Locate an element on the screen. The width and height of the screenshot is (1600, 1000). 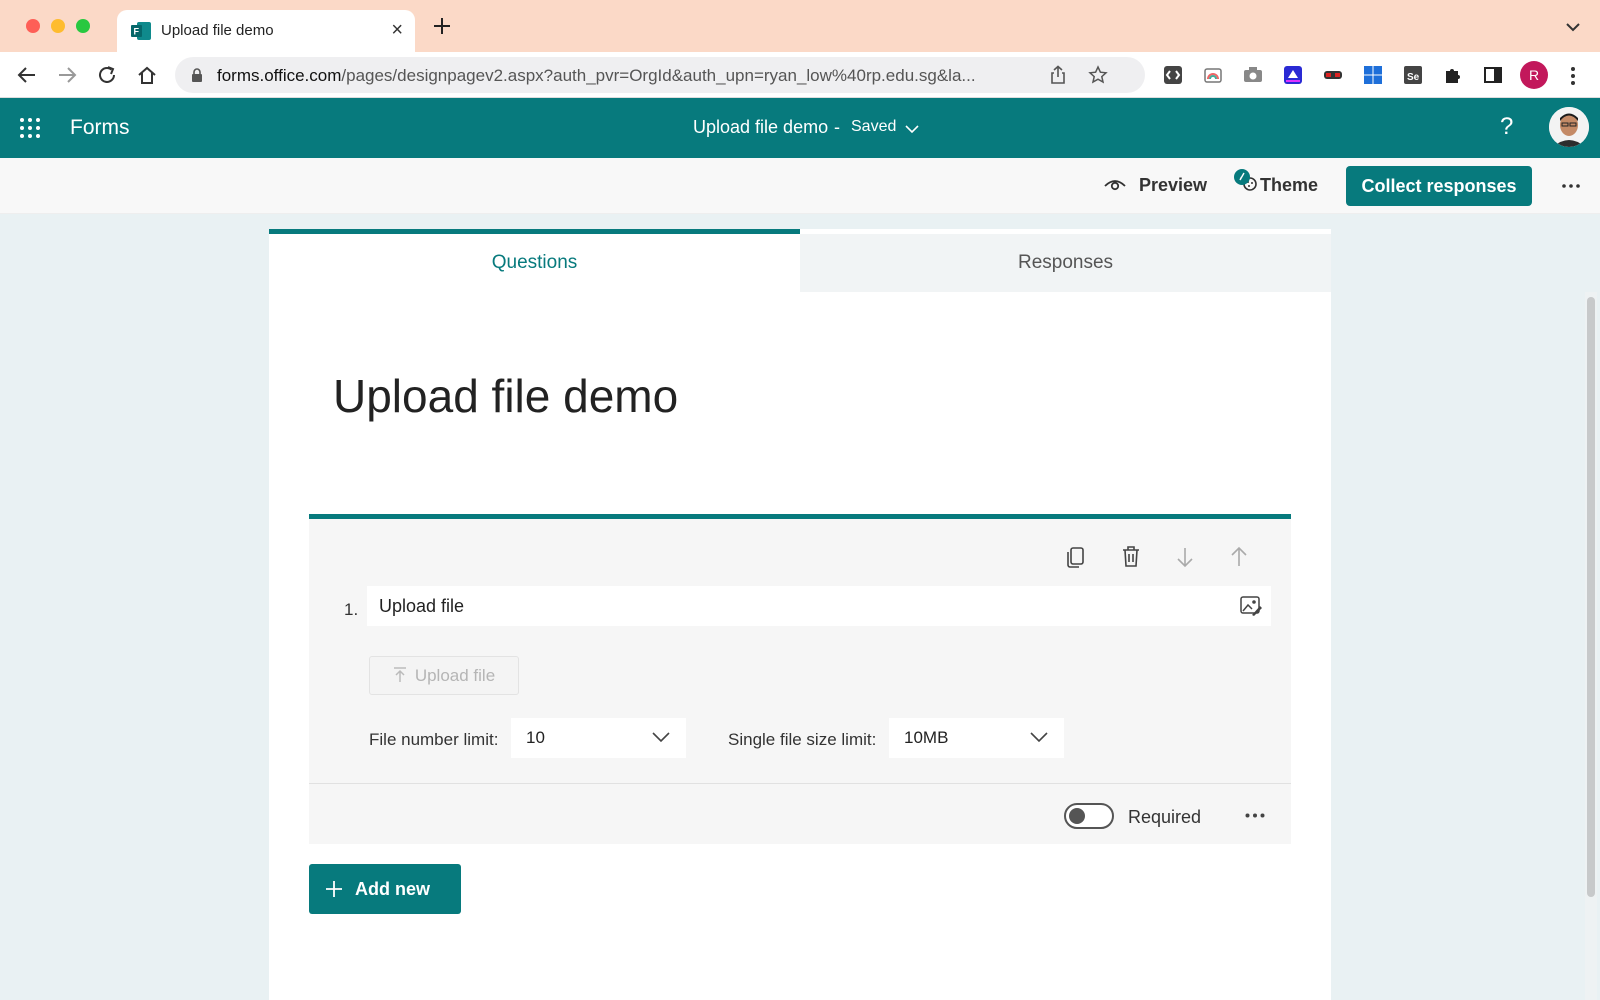
document-title: Upload file demo is located at coordinates (760, 127).